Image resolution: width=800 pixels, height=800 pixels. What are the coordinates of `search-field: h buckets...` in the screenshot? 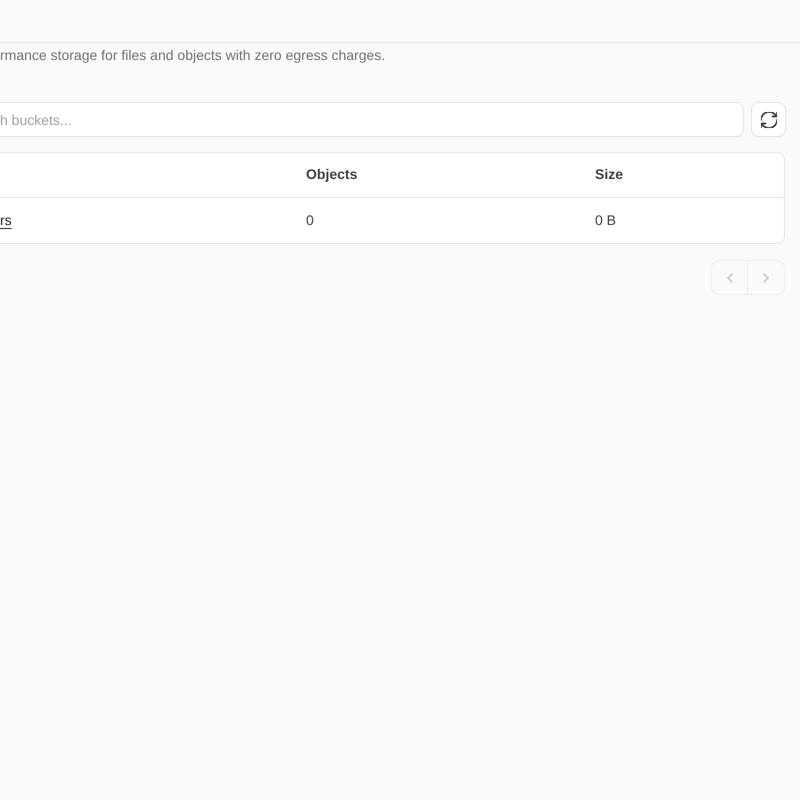 It's located at (372, 119).